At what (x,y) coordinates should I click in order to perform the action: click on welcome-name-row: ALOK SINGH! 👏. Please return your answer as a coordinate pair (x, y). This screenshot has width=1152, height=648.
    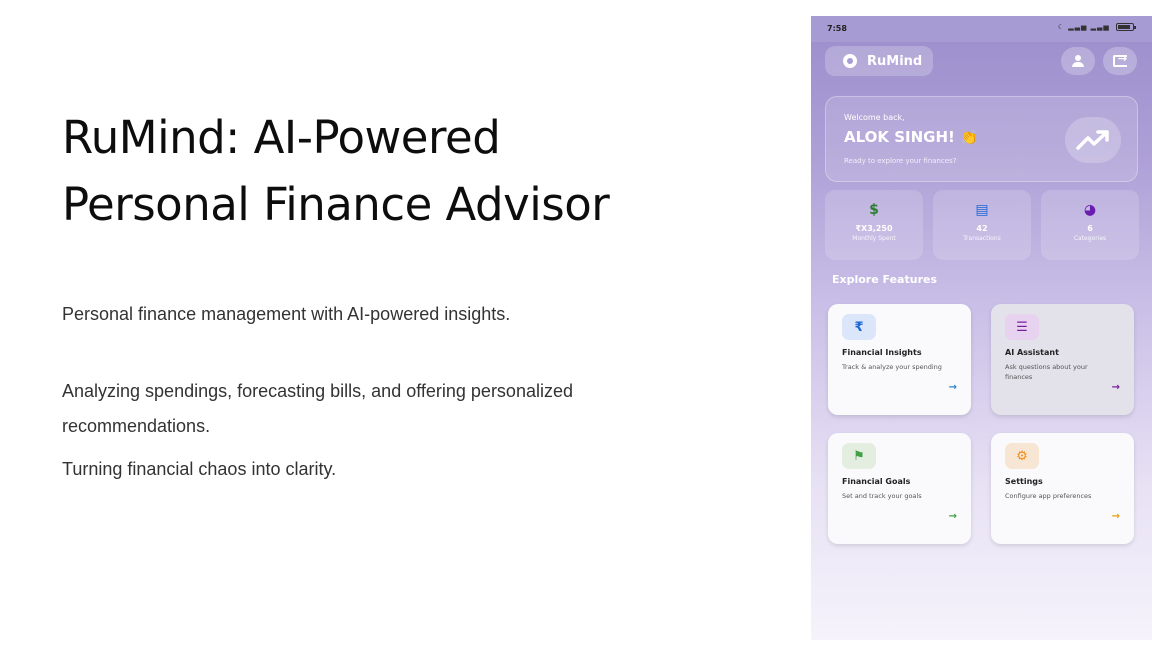
    Looking at the image, I should click on (911, 137).